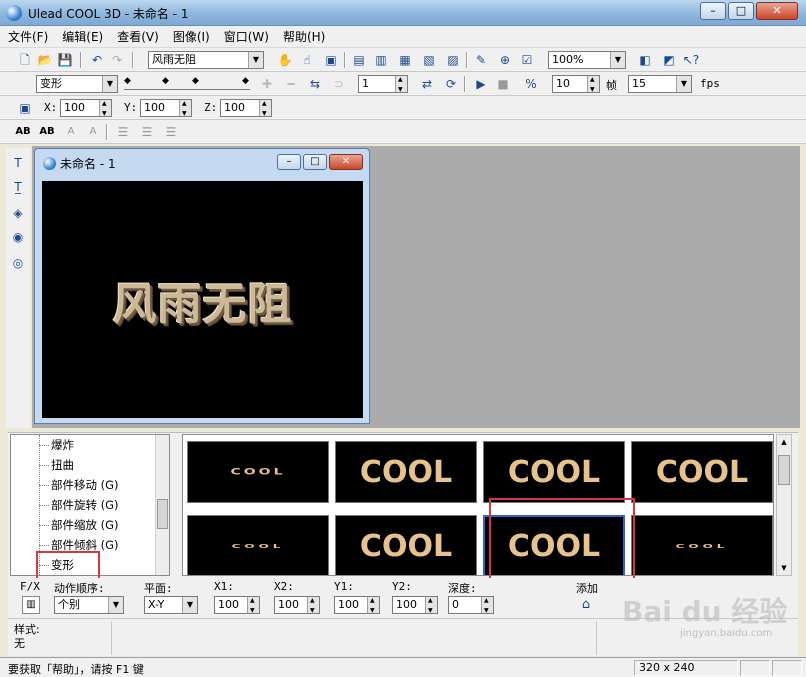 The width and height of the screenshot is (806, 677). I want to click on char-spacing-icon: A, so click(71, 132).